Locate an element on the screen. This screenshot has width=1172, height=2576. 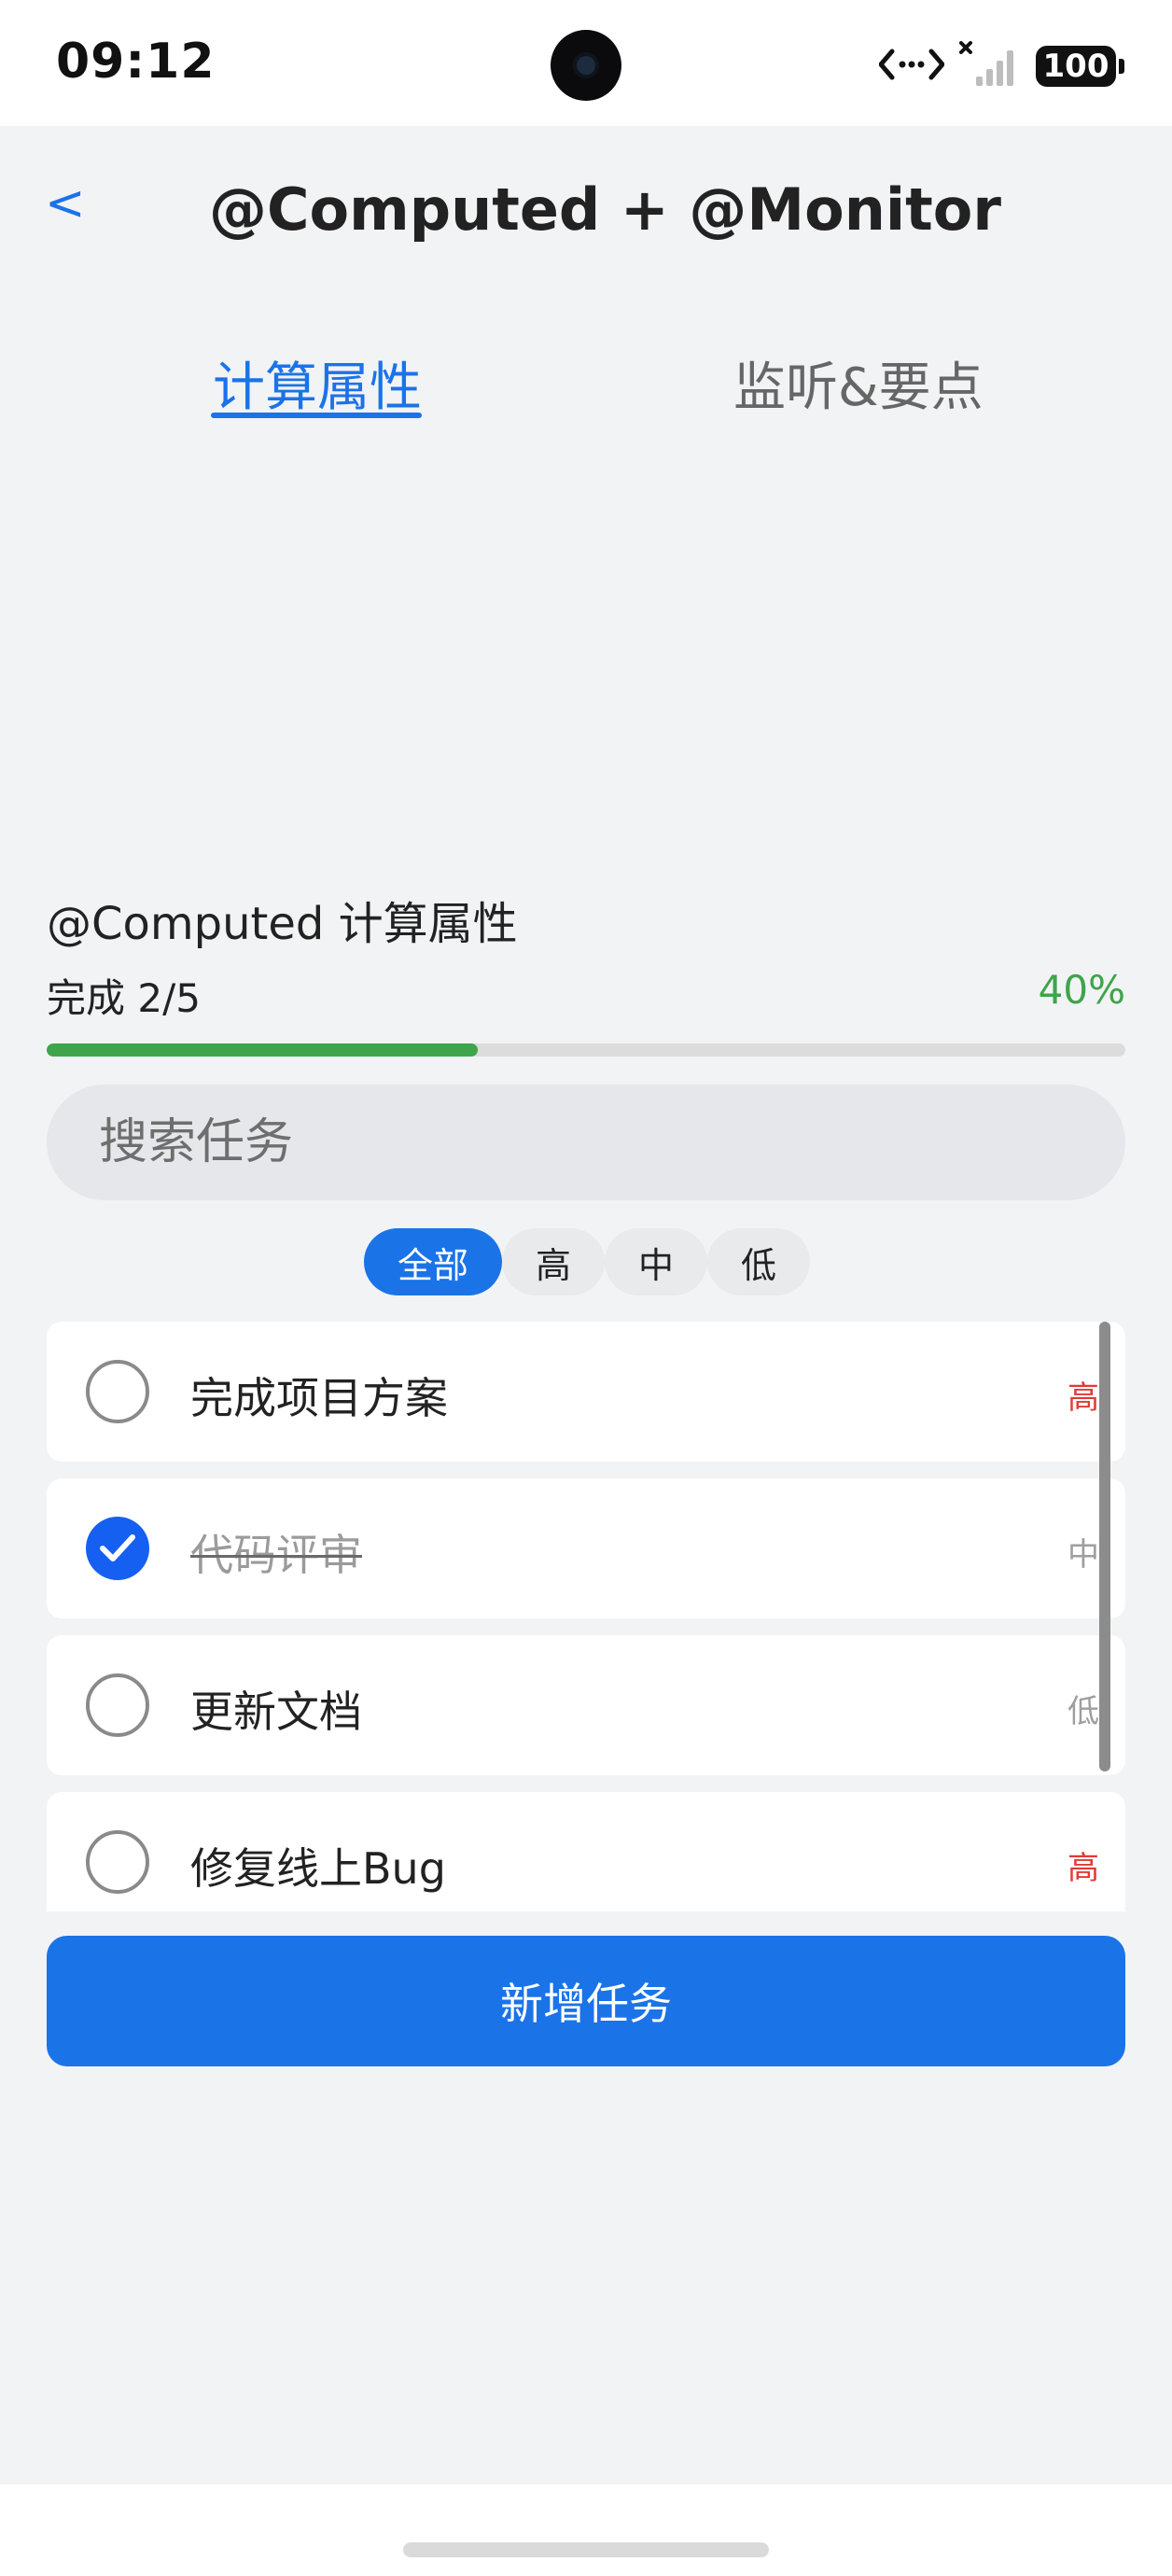
progress-bar-fill is located at coordinates (263, 1050).